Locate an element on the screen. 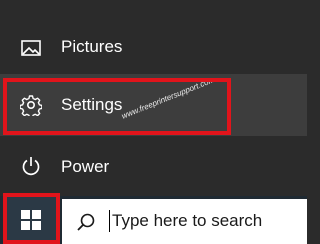 The height and width of the screenshot is (244, 320). taskbar-search-box: Type here to search is located at coordinates (184, 221).